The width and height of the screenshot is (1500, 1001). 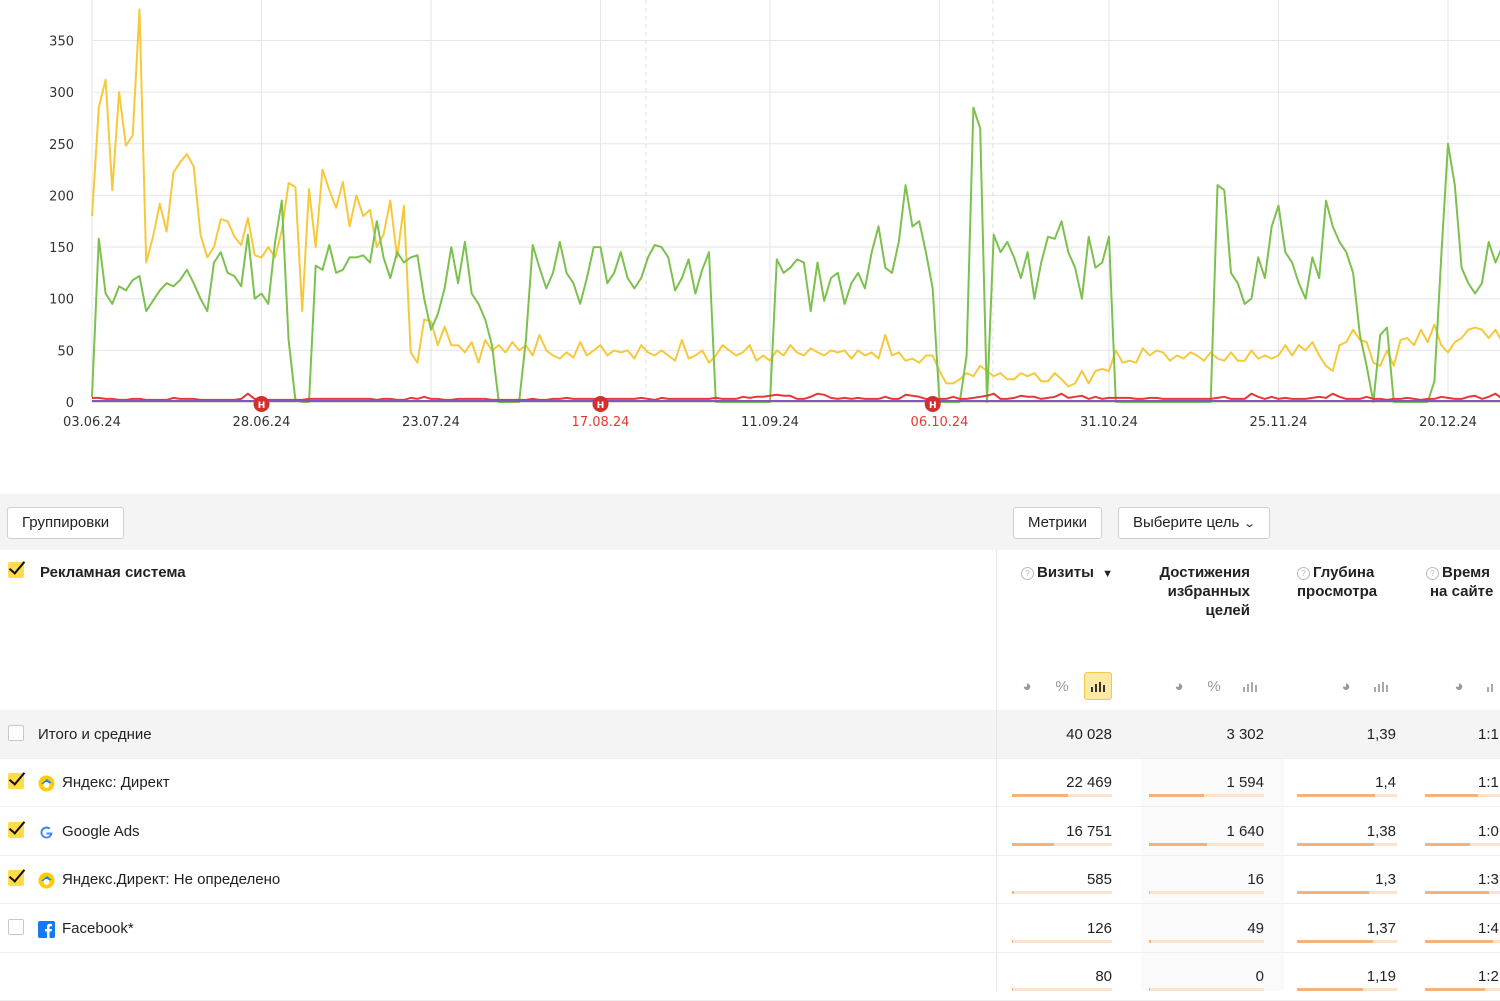 I want to click on y-tick-label: 50, so click(x=65, y=351).